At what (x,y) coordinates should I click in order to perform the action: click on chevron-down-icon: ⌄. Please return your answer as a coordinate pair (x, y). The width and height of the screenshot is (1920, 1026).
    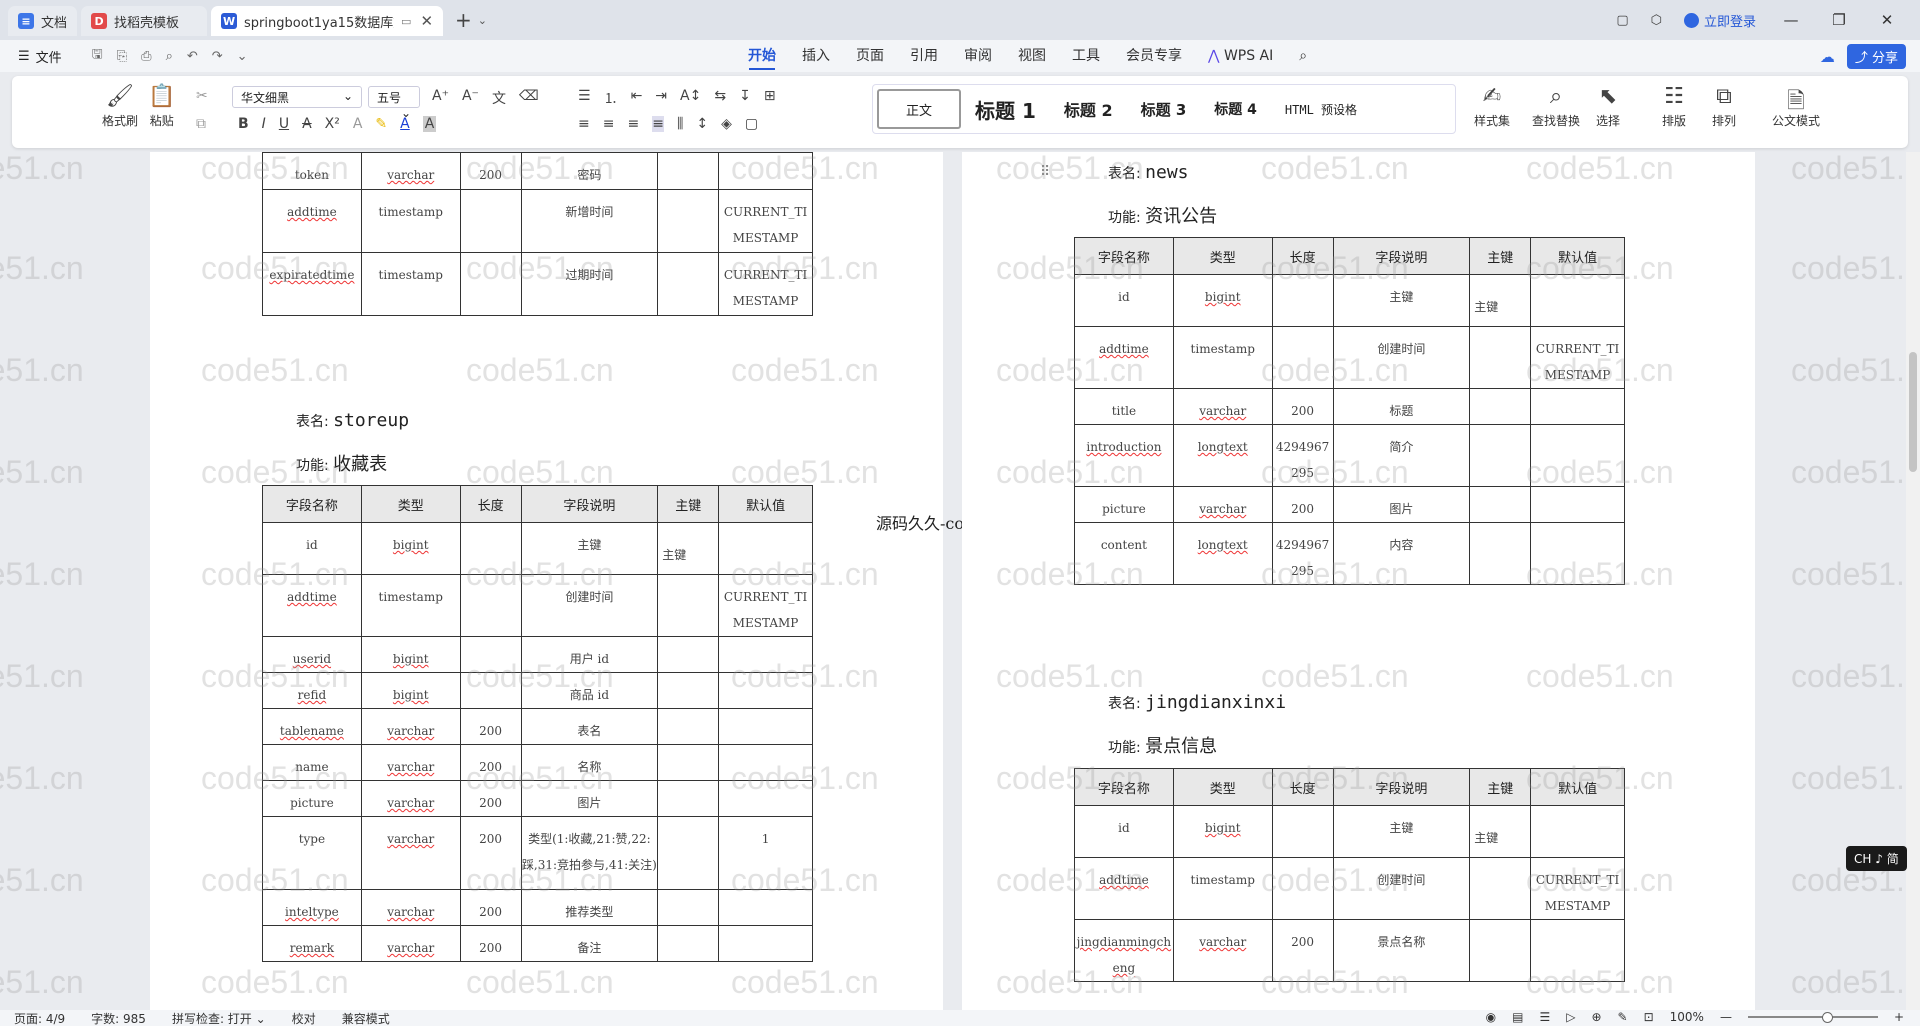
    Looking at the image, I should click on (482, 20).